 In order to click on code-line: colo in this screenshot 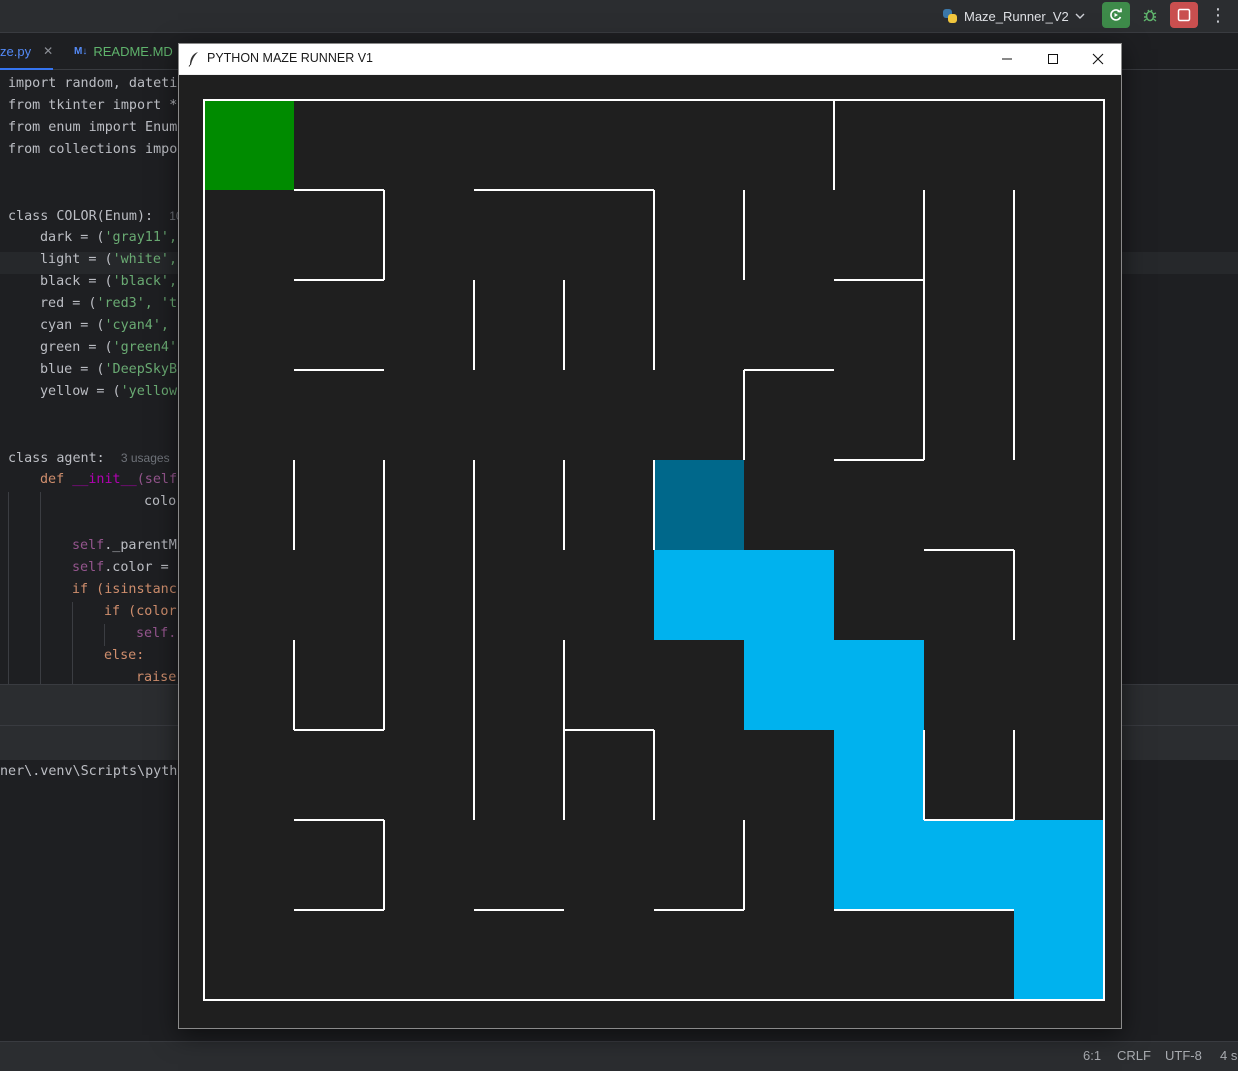, I will do `click(160, 501)`.